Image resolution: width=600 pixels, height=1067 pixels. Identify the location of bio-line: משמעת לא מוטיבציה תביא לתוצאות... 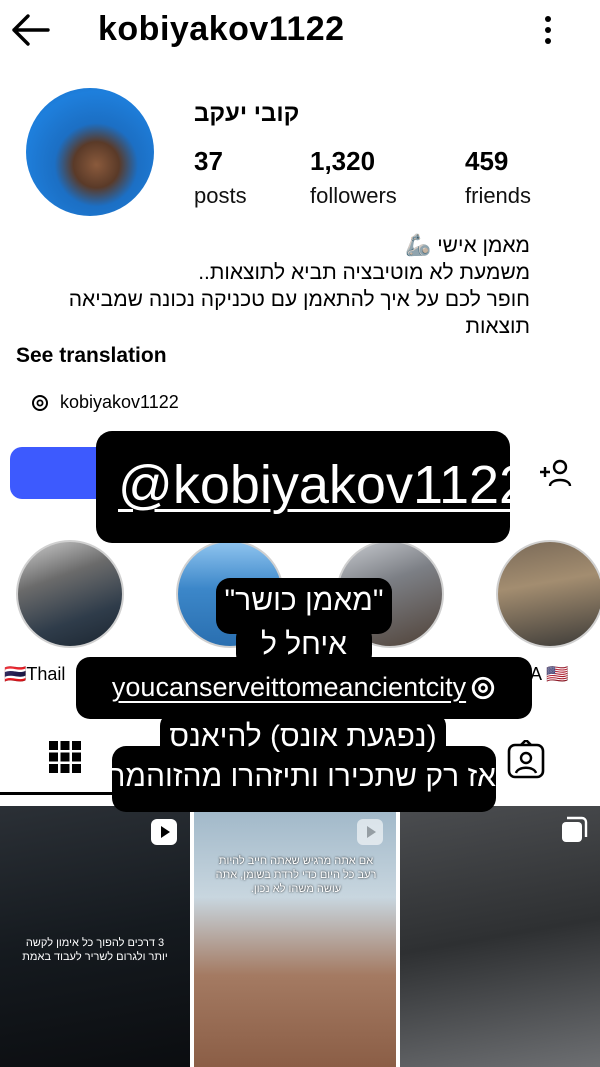
(364, 272).